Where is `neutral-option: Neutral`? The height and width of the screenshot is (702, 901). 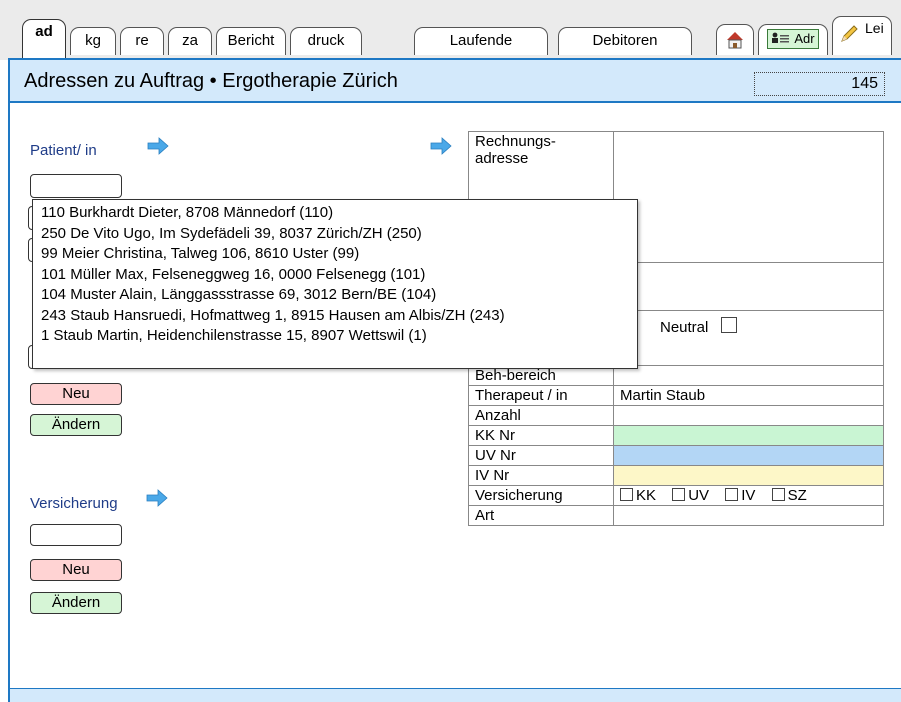
neutral-option: Neutral is located at coordinates (748, 338).